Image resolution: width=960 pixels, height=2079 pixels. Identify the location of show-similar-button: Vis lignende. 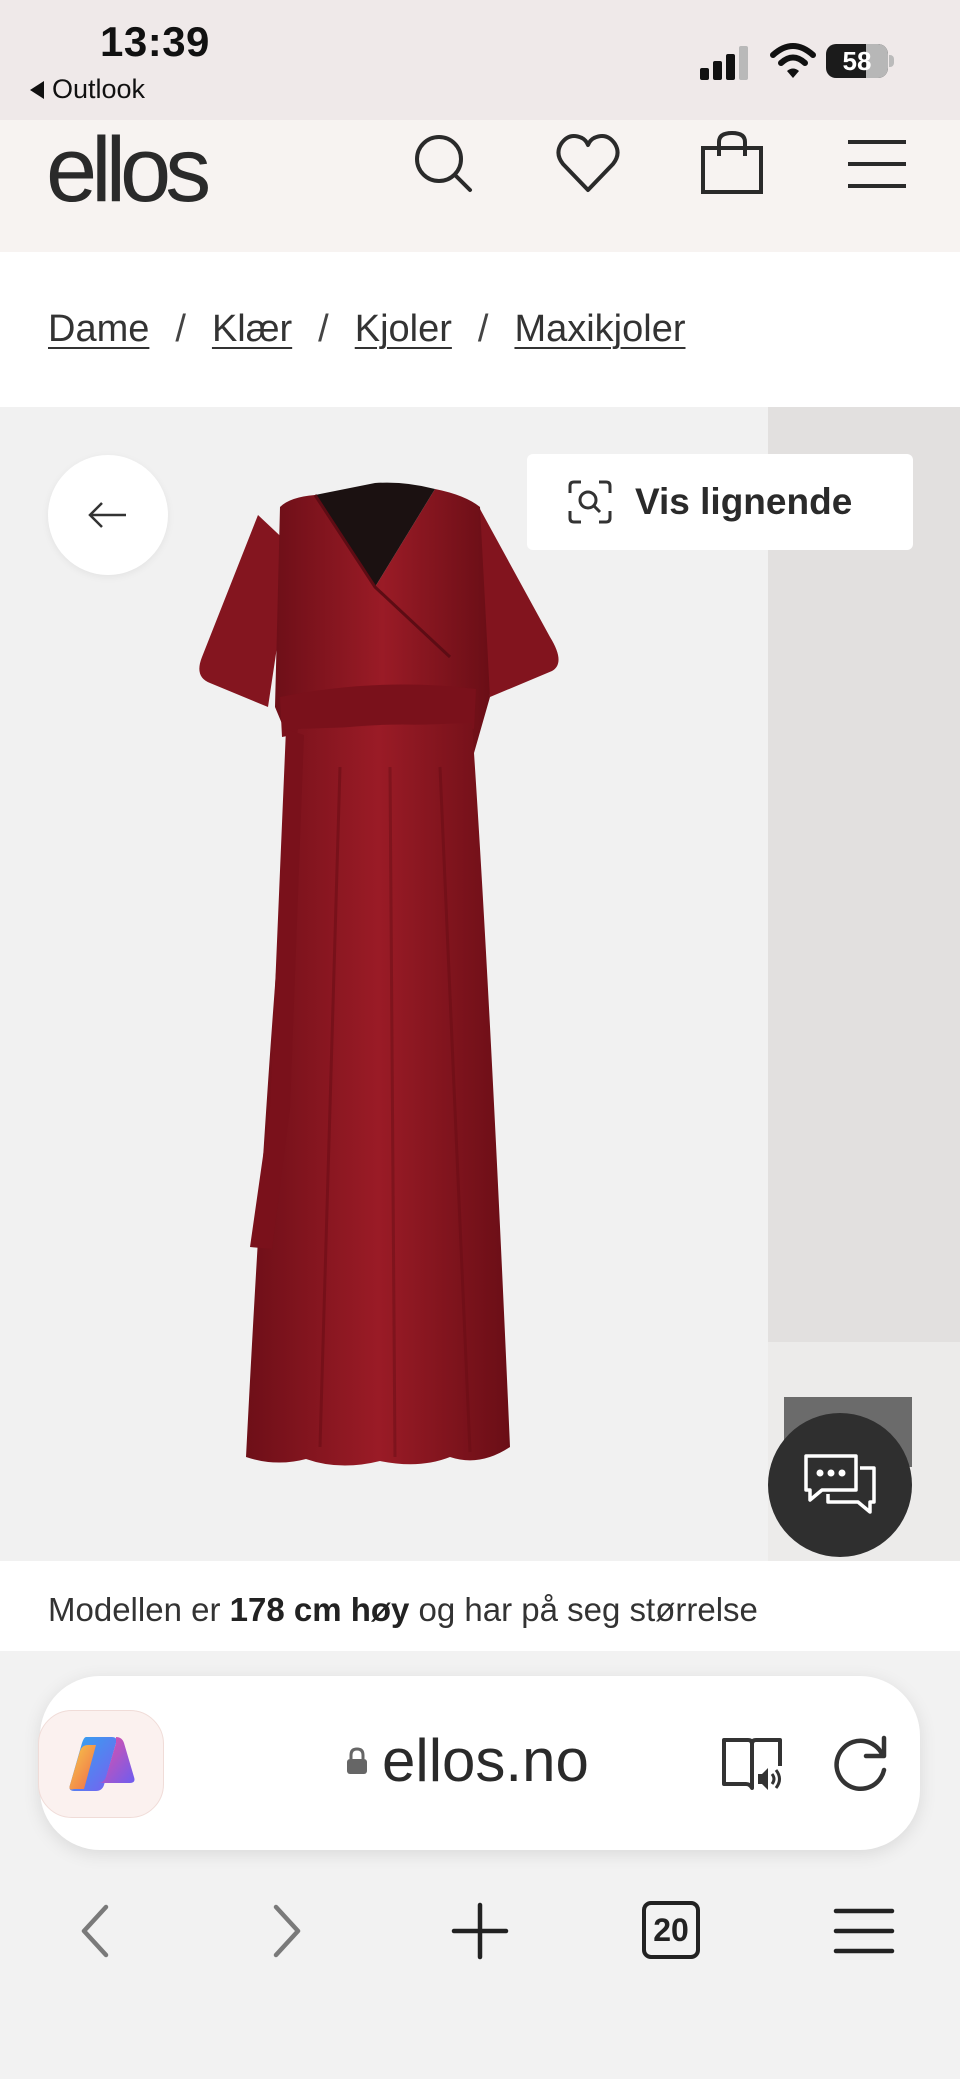
(720, 502).